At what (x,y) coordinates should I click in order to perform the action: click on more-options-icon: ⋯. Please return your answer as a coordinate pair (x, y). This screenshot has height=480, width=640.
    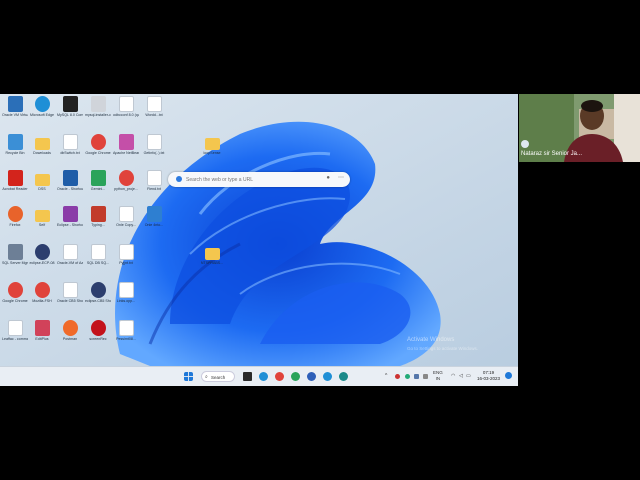
    Looking at the image, I should click on (341, 177).